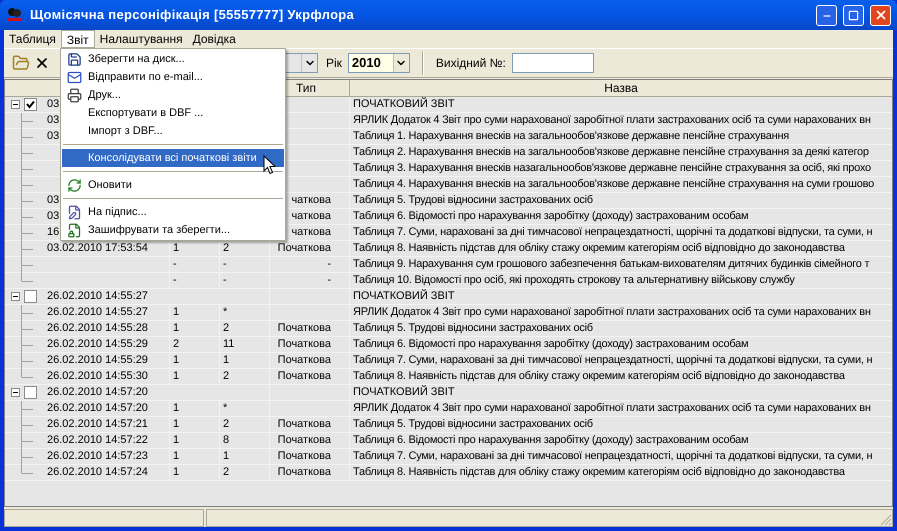 This screenshot has width=897, height=531. I want to click on date-cell-text: 26.02.2010 14:57:23, so click(97, 456).